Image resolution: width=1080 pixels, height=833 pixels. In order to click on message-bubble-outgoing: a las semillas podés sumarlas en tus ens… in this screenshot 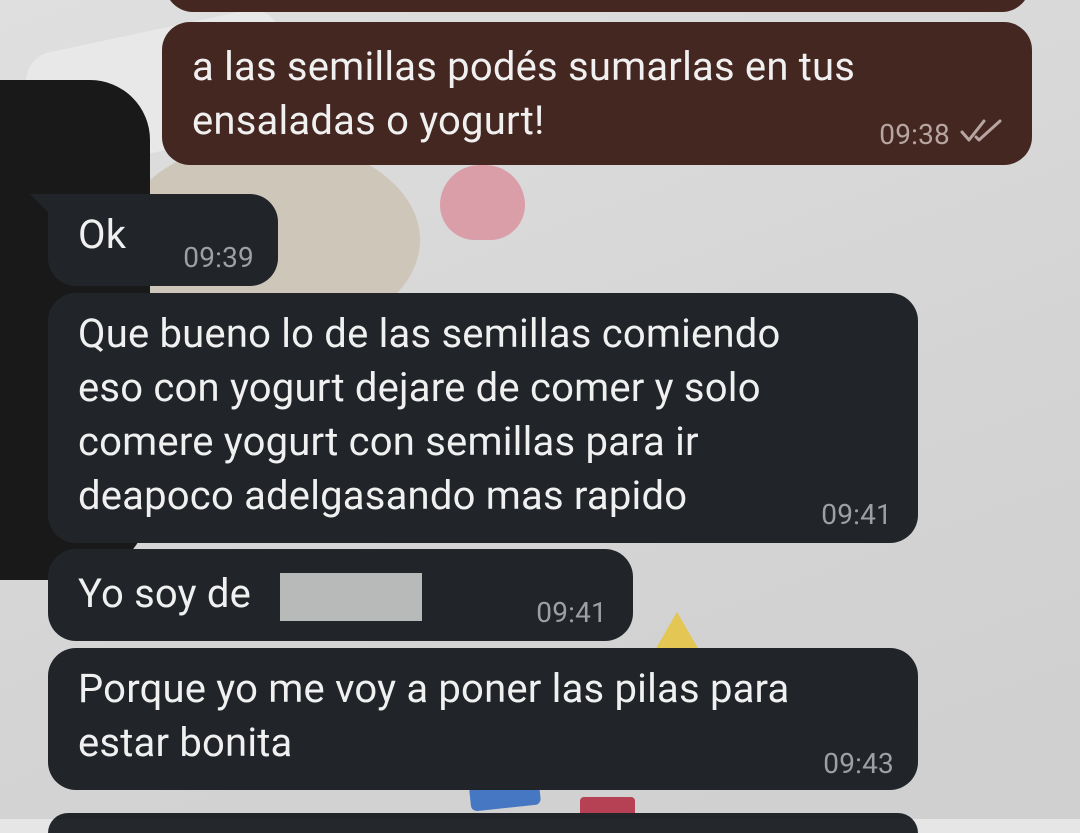, I will do `click(597, 93)`.